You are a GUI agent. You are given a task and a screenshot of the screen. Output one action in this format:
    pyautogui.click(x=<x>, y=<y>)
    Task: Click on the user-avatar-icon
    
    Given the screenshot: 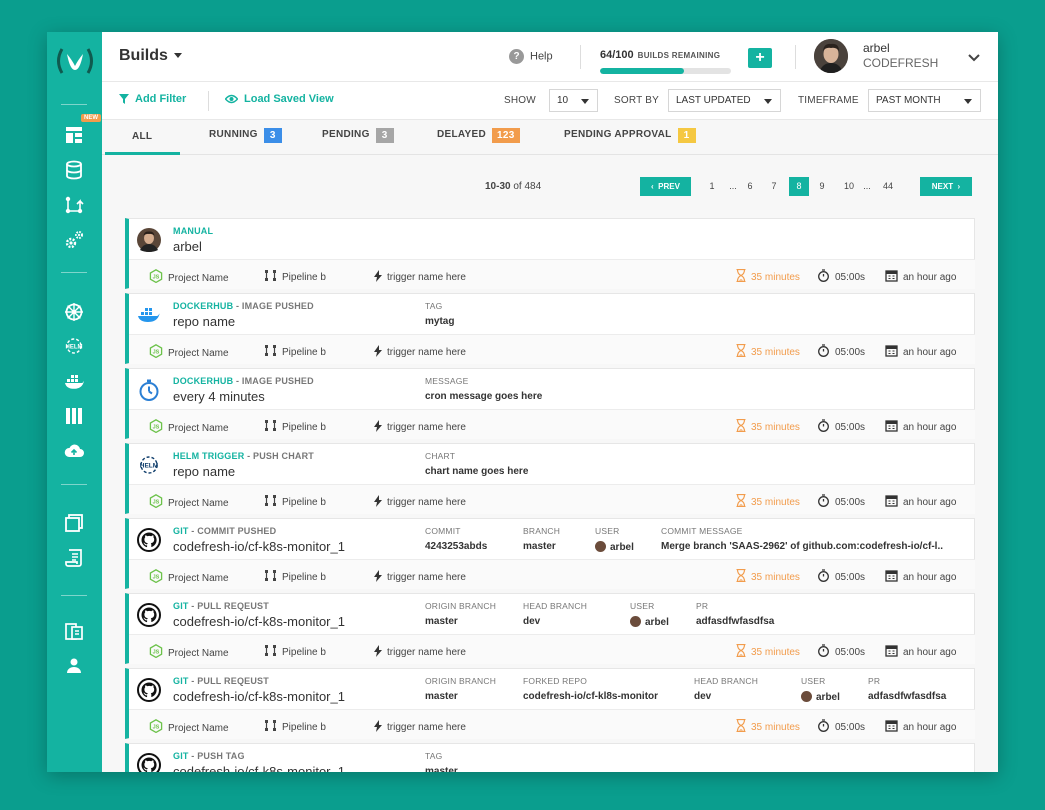 What is the action you would take?
    pyautogui.click(x=600, y=546)
    